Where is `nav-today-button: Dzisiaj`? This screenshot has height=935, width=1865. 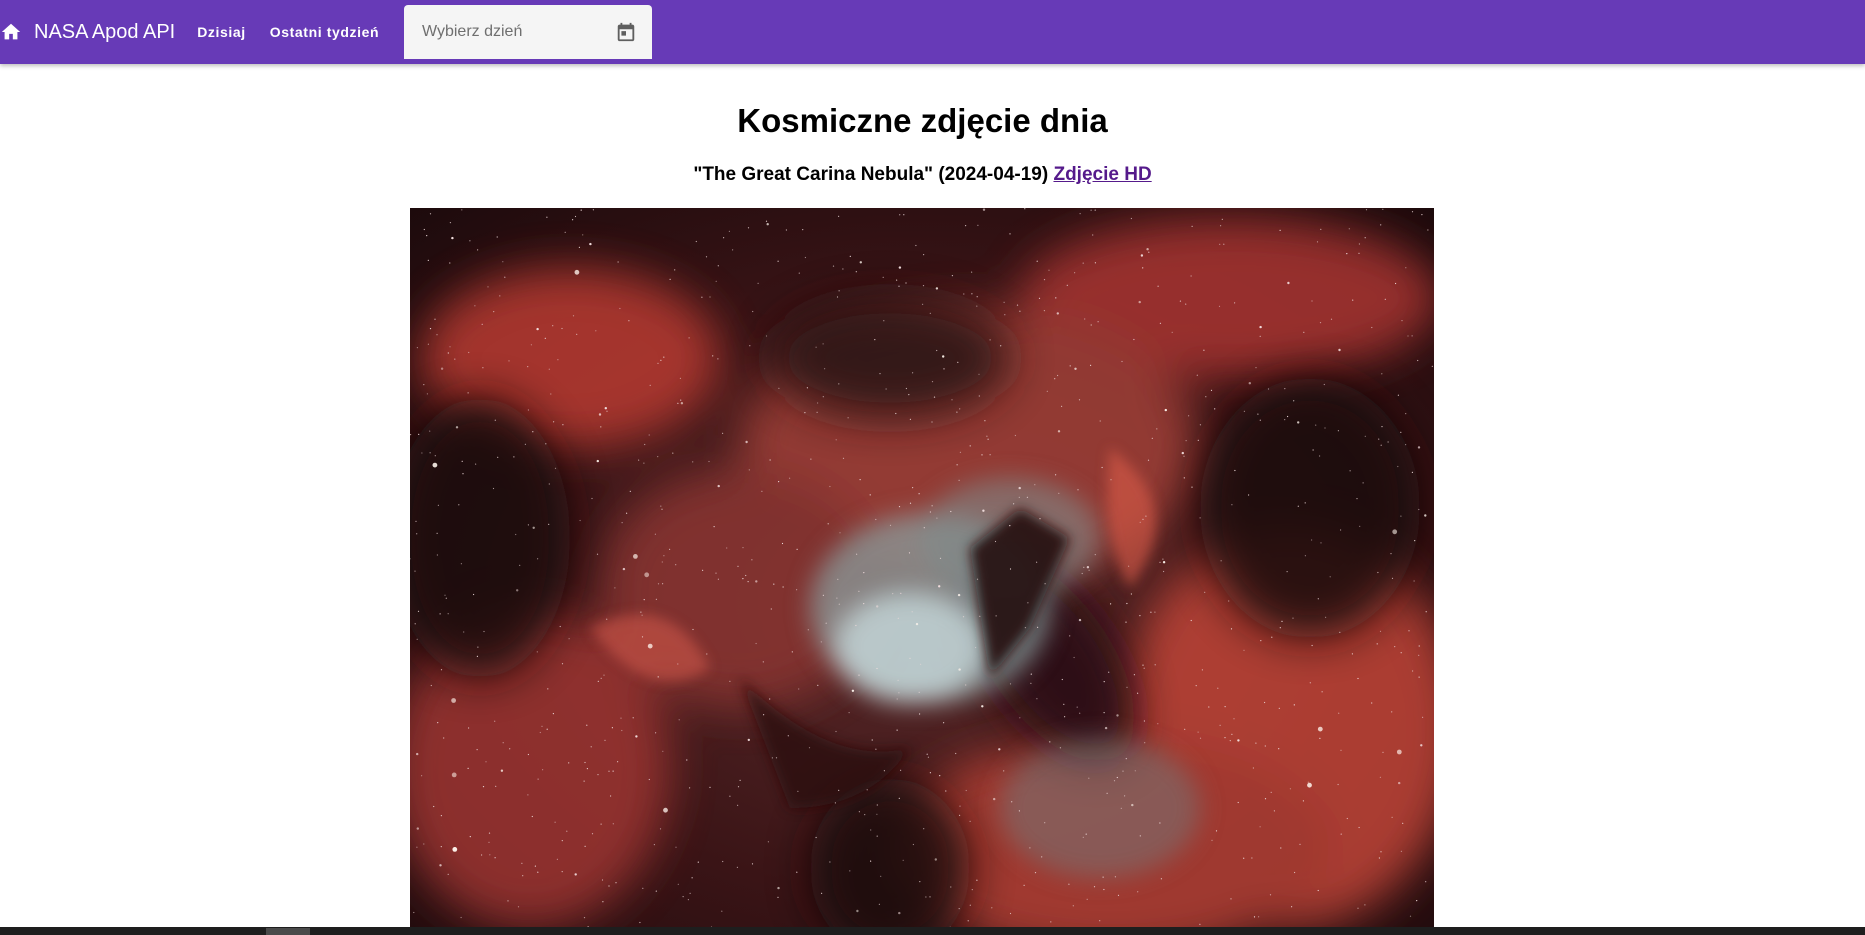 nav-today-button: Dzisiaj is located at coordinates (221, 32).